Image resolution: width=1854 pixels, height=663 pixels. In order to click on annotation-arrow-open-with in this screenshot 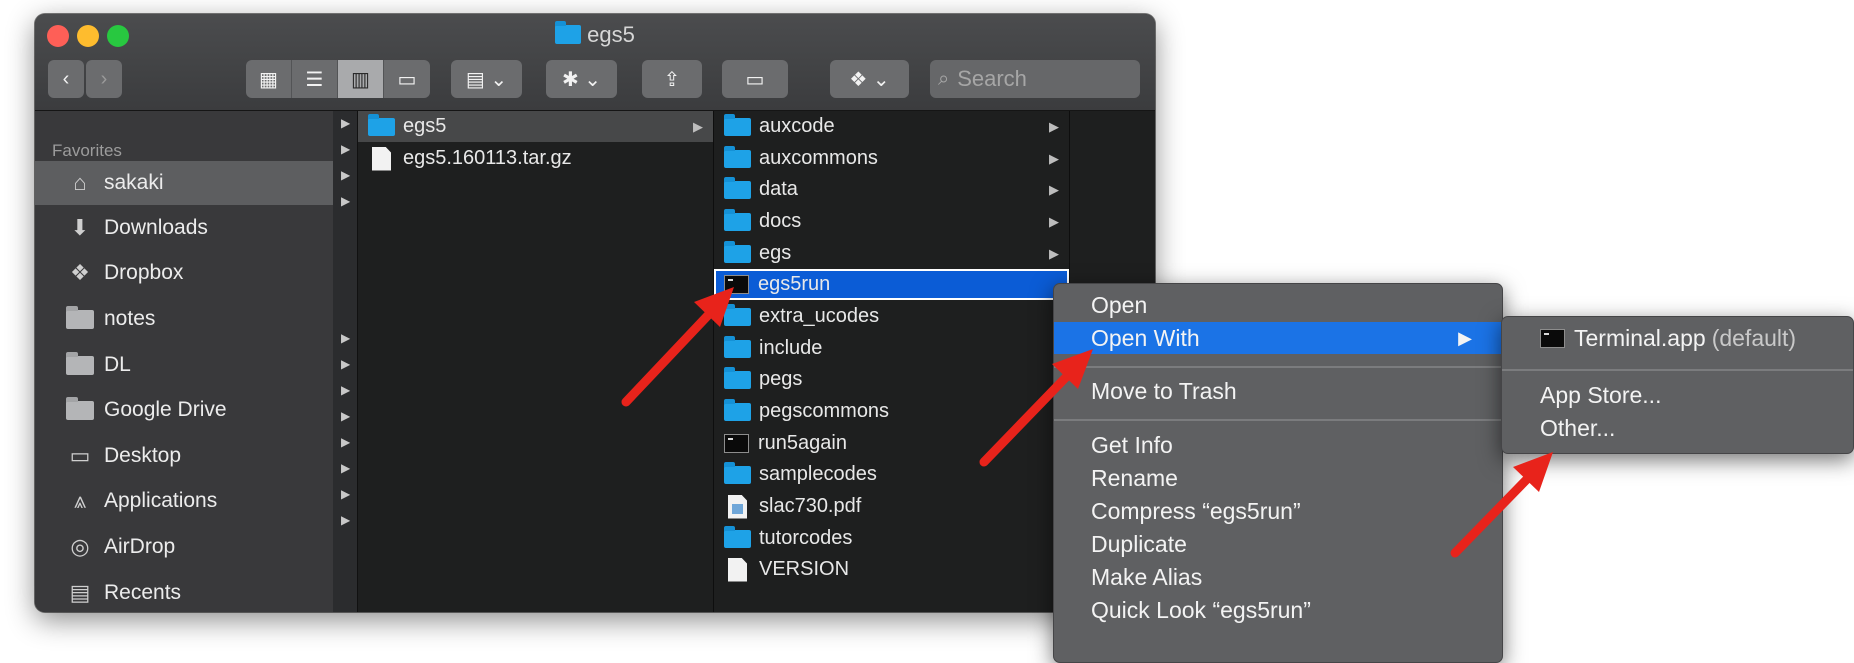, I will do `click(1036, 408)`.